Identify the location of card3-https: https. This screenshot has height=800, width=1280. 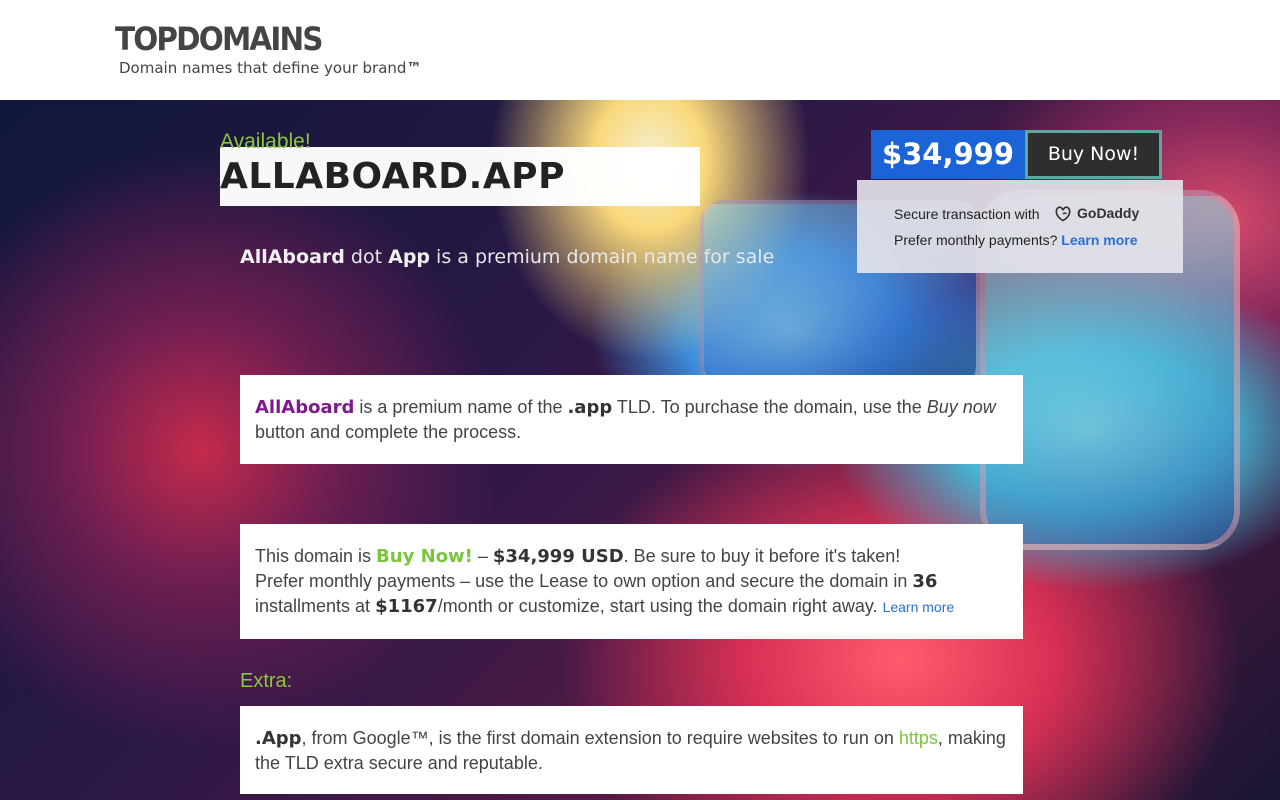
(918, 738).